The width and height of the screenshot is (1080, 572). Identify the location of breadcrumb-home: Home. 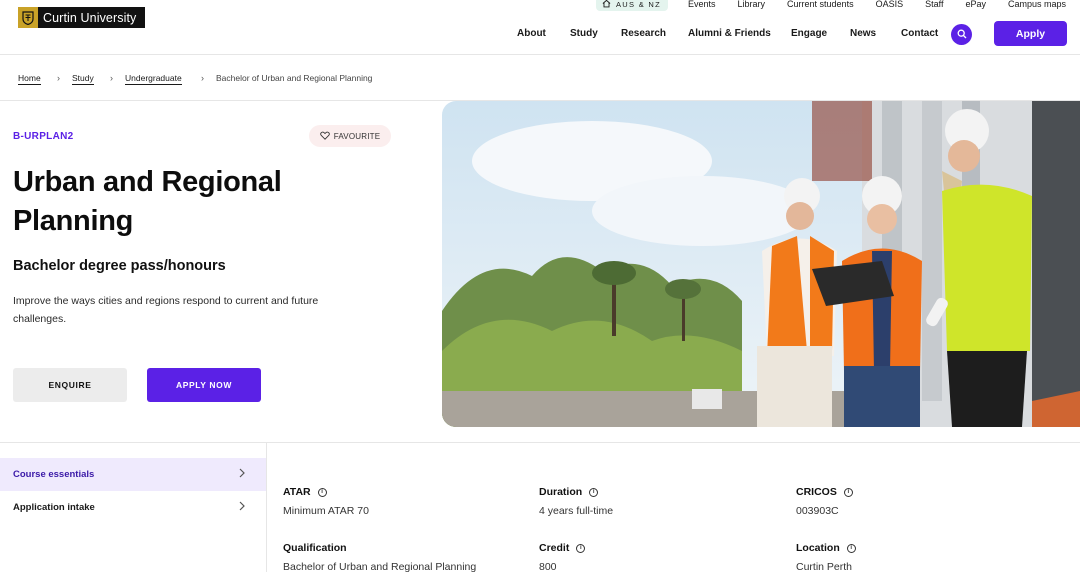
(29, 79).